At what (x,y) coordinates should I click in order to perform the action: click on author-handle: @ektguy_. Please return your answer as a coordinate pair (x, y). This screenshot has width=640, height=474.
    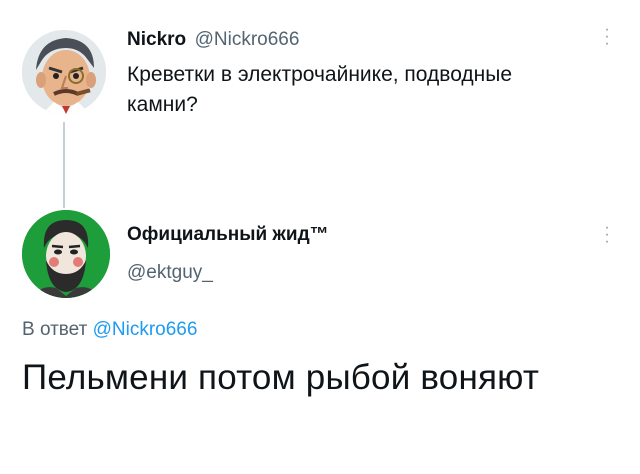
    Looking at the image, I should click on (170, 272).